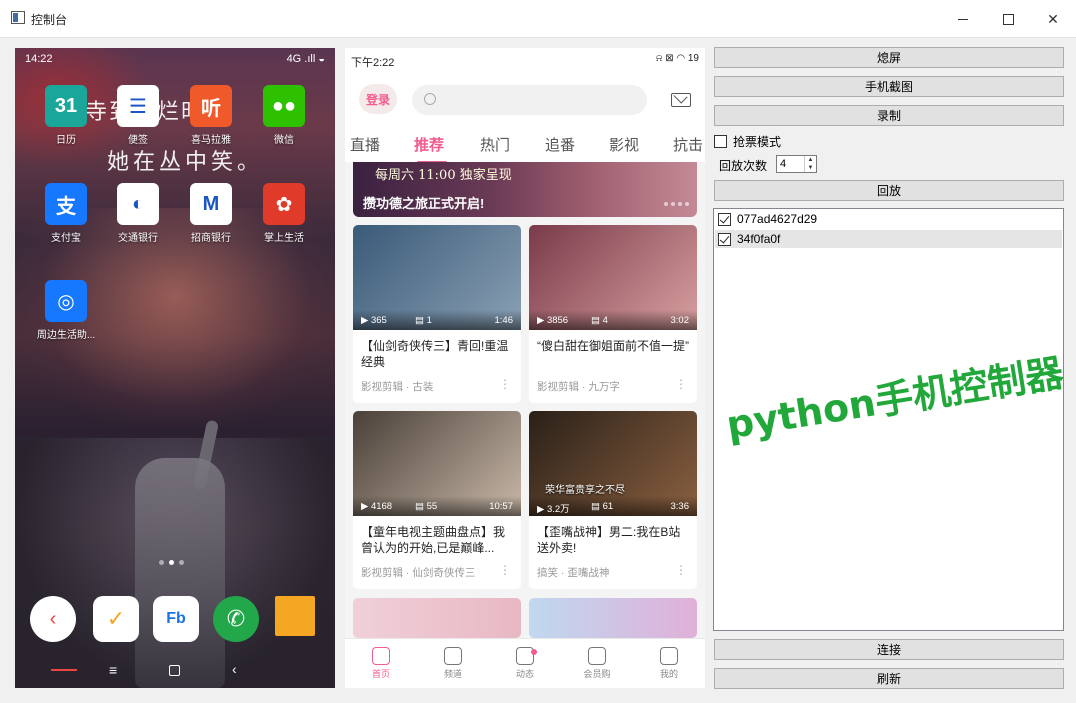  Describe the element at coordinates (810, 164) in the screenshot. I see `spin-arrows-icon: ▲ ▼` at that location.